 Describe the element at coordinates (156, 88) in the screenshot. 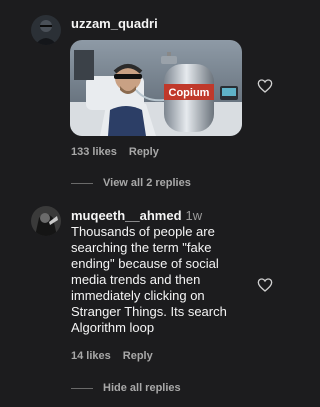

I see `meme-image: Copium` at that location.